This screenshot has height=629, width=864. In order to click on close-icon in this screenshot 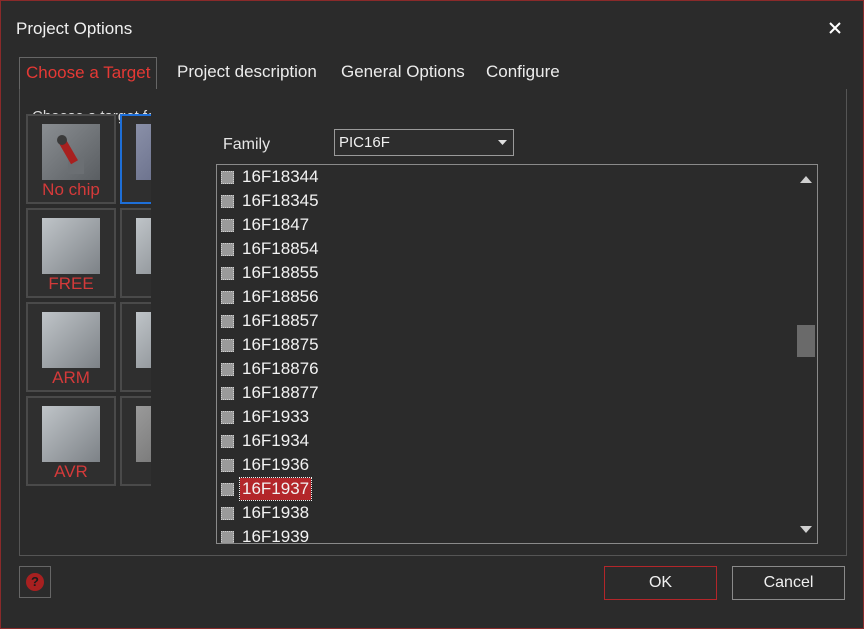, I will do `click(835, 28)`.